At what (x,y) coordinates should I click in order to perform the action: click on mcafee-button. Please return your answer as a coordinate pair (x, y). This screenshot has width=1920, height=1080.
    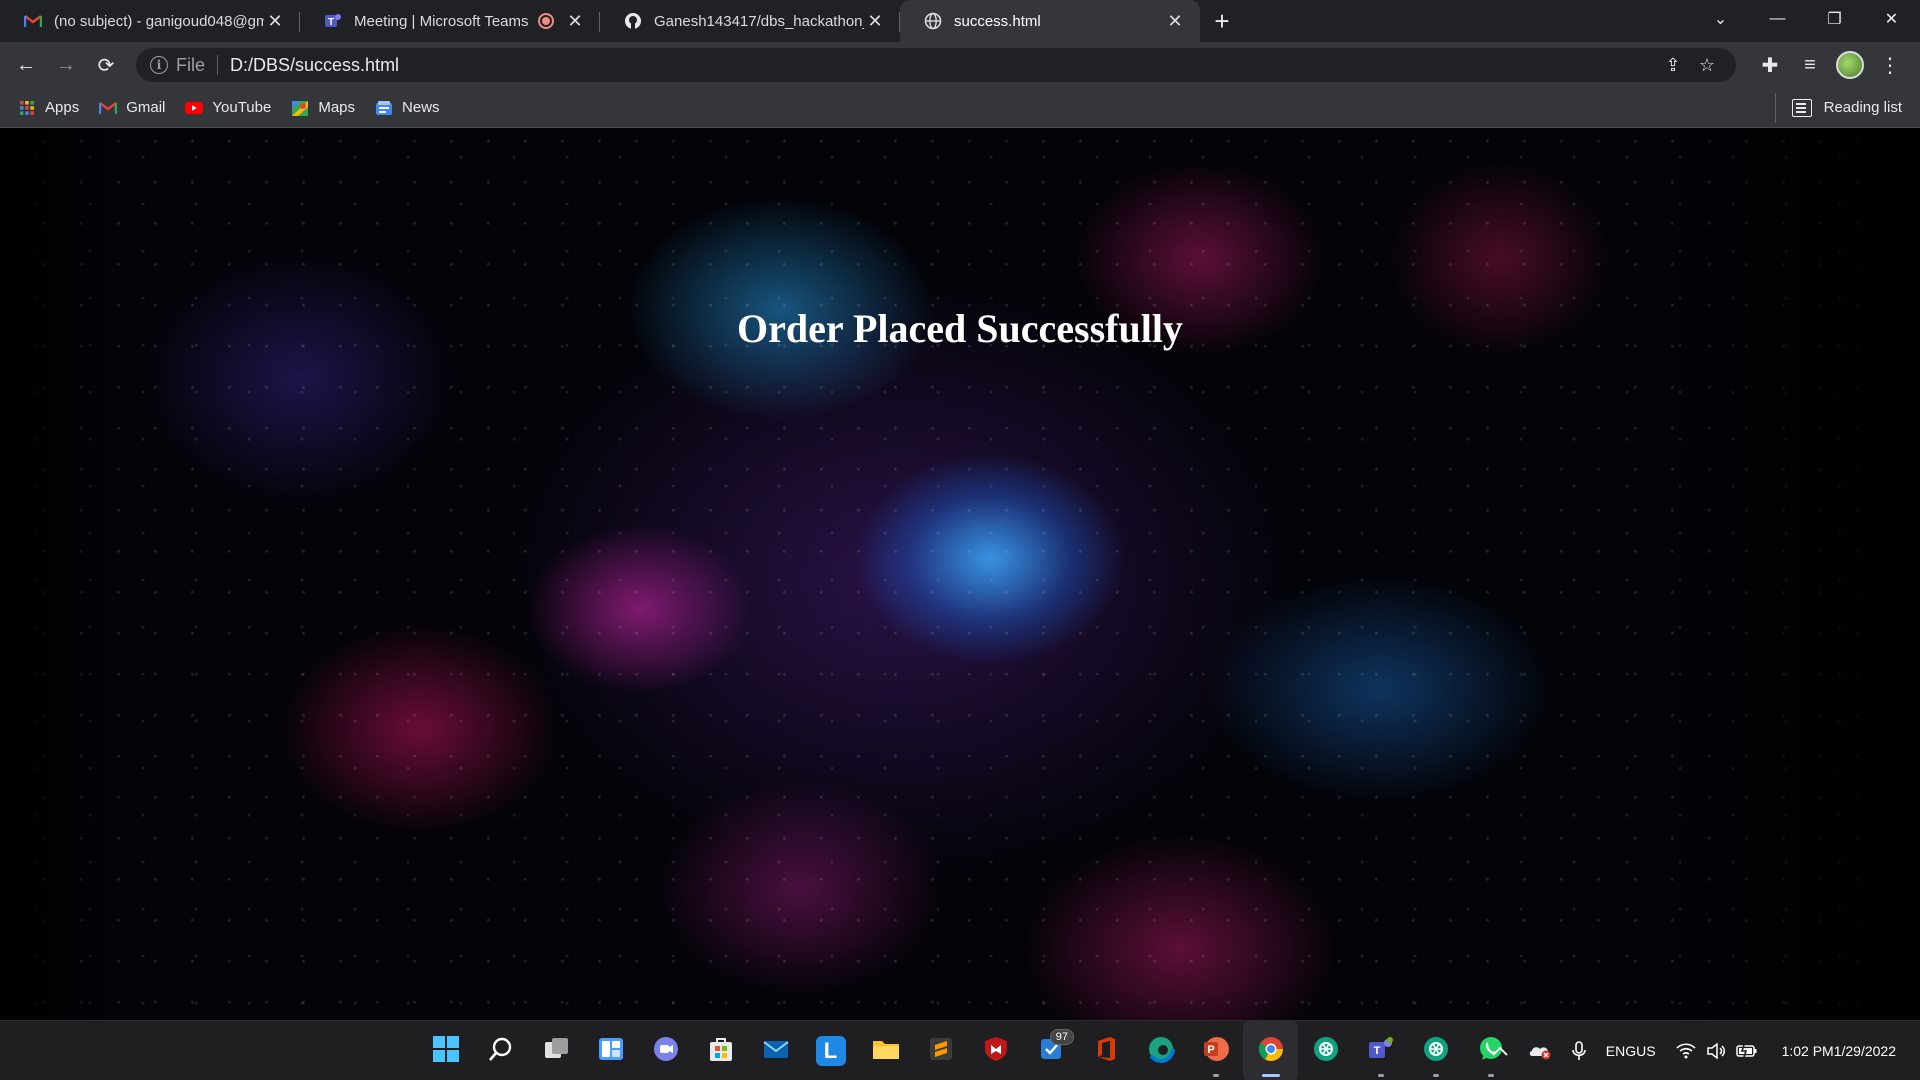
    Looking at the image, I should click on (995, 1050).